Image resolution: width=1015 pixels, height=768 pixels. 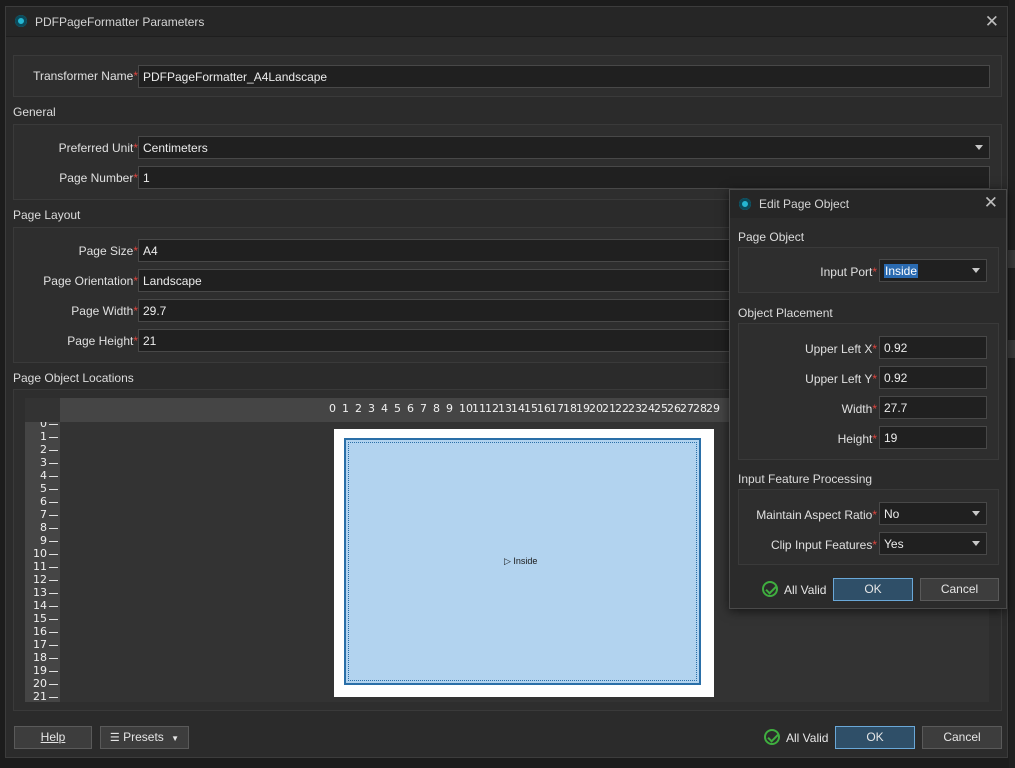 I want to click on chevron-down-icon: ▼, so click(x=175, y=738).